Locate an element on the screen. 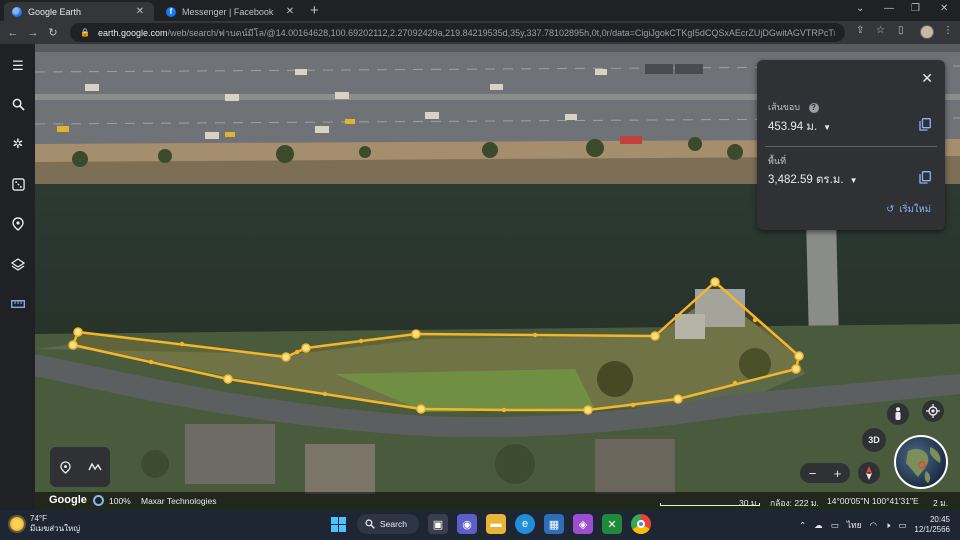 The image size is (960, 540). coordinates: 14°00'05"N 100°41'31"E is located at coordinates (873, 501).